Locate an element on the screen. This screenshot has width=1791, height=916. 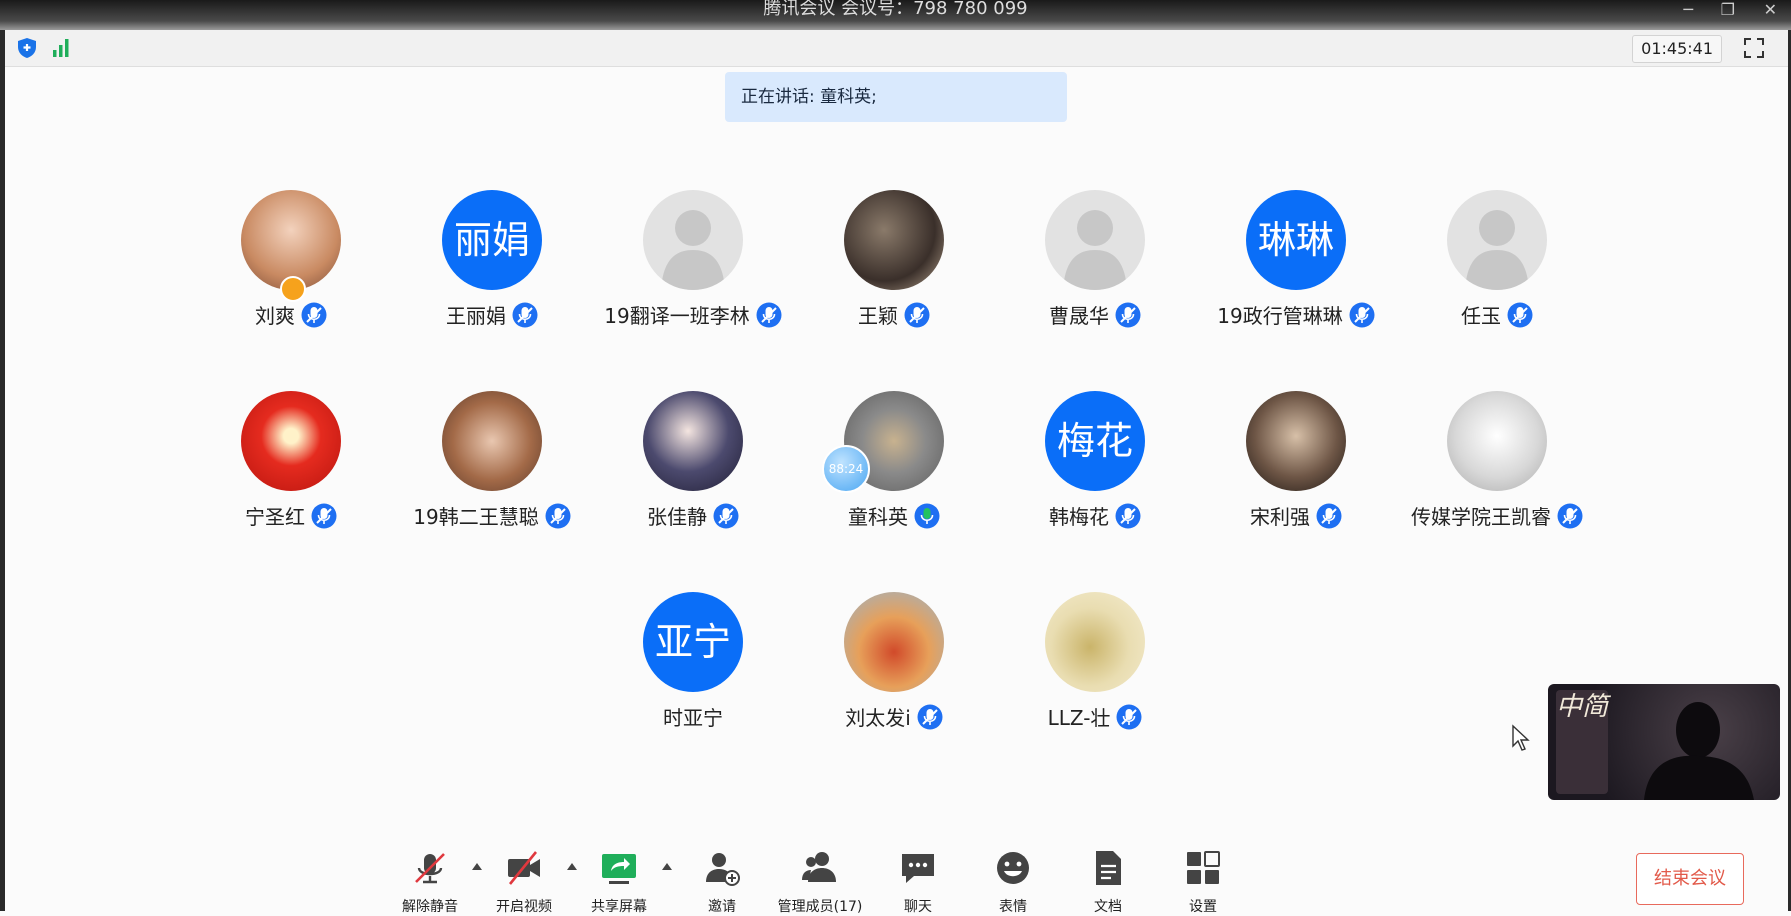
participant-tile: 丽娟 王丽娟 is located at coordinates (492, 259).